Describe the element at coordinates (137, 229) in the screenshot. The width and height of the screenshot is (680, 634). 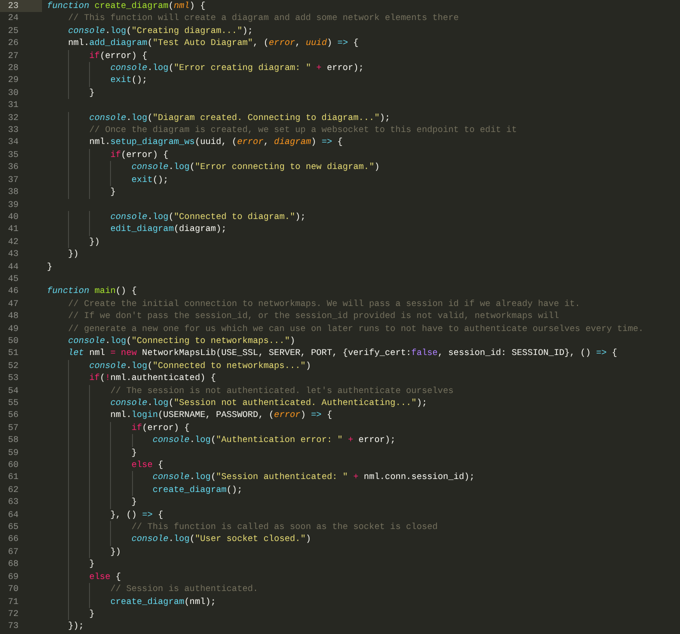
I see `code-line: edit_diagram(diagram);` at that location.